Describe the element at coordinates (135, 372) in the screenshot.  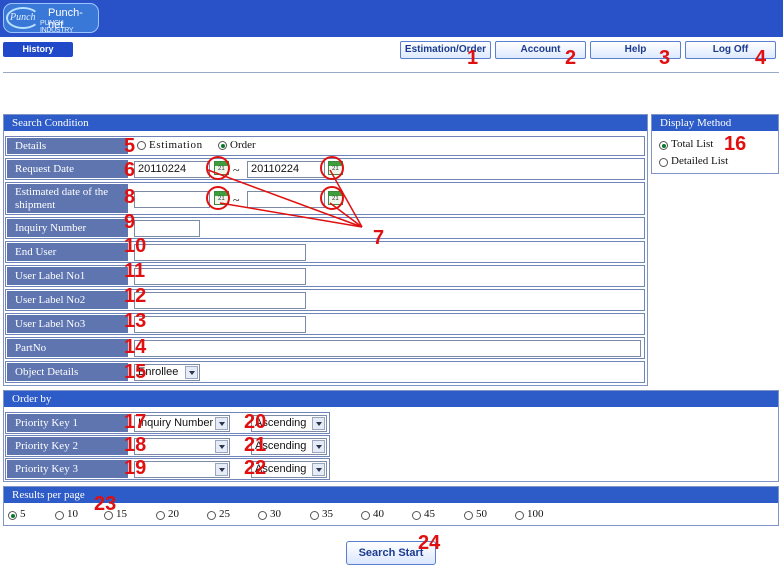
I see `annotation-number-15: 15` at that location.